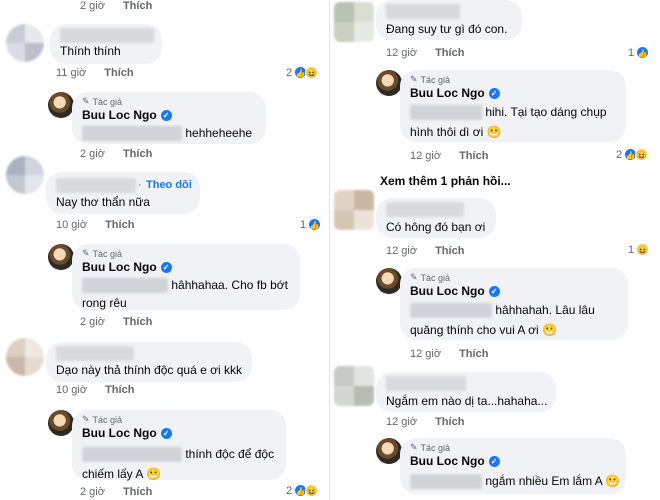 This screenshot has height=500, width=660. I want to click on comment-bubble: Có hông đó bạn ơi, so click(436, 218).